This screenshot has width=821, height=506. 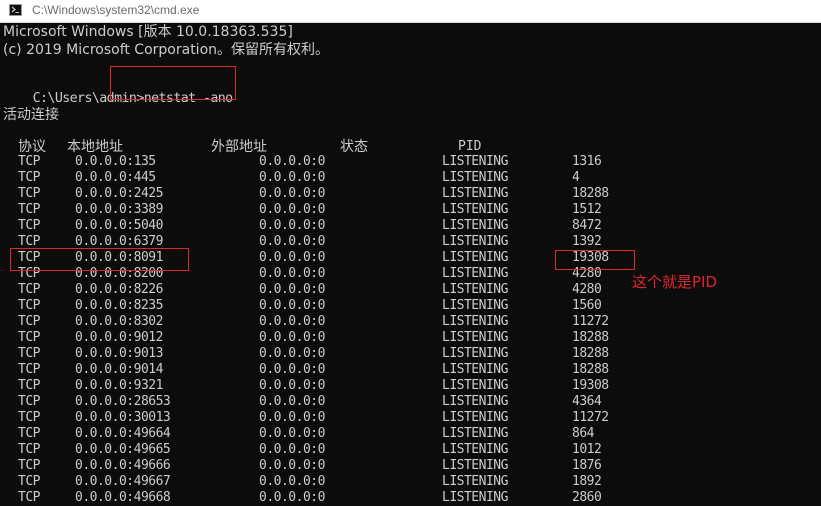 What do you see at coordinates (675, 282) in the screenshot?
I see `pid-annotation: 这个就是PID` at bounding box center [675, 282].